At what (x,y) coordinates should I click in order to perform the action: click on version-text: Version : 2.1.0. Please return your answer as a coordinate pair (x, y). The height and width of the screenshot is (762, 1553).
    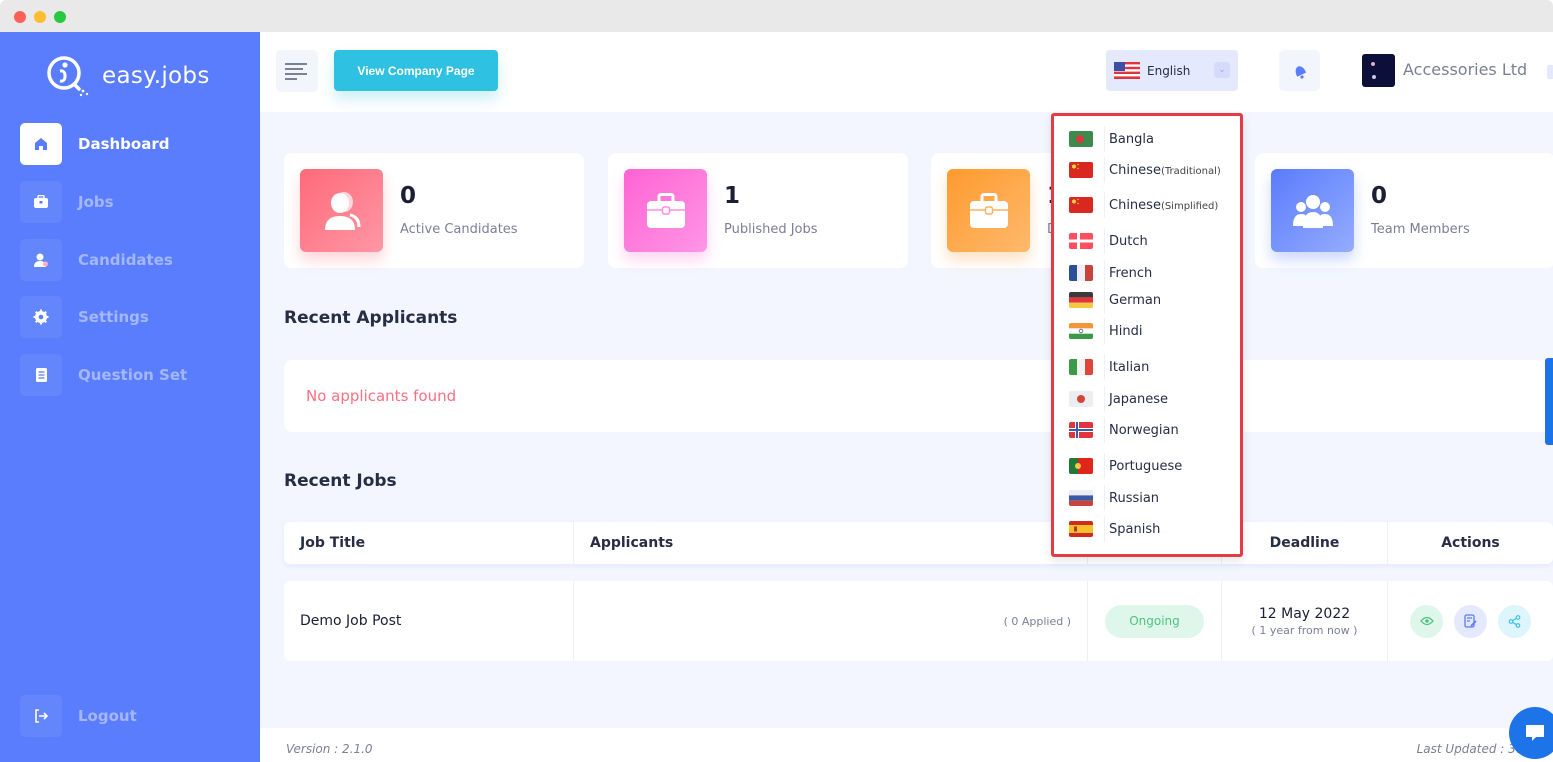
    Looking at the image, I should click on (329, 749).